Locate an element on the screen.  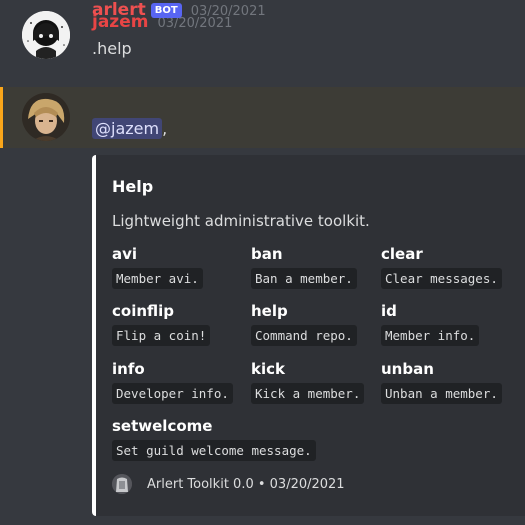
avatar-arlert-icon is located at coordinates (46, 117).